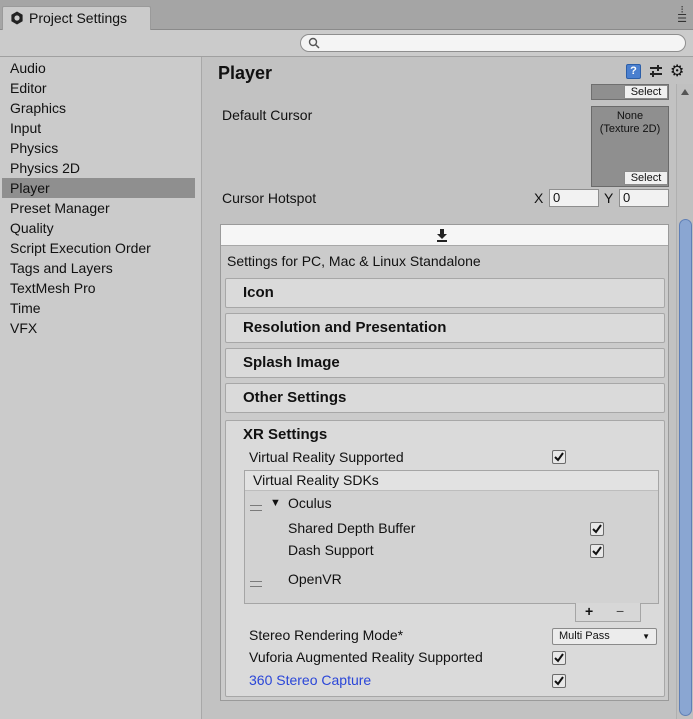  I want to click on kebab-menu-icon: ⁝ ☰, so click(682, 15).